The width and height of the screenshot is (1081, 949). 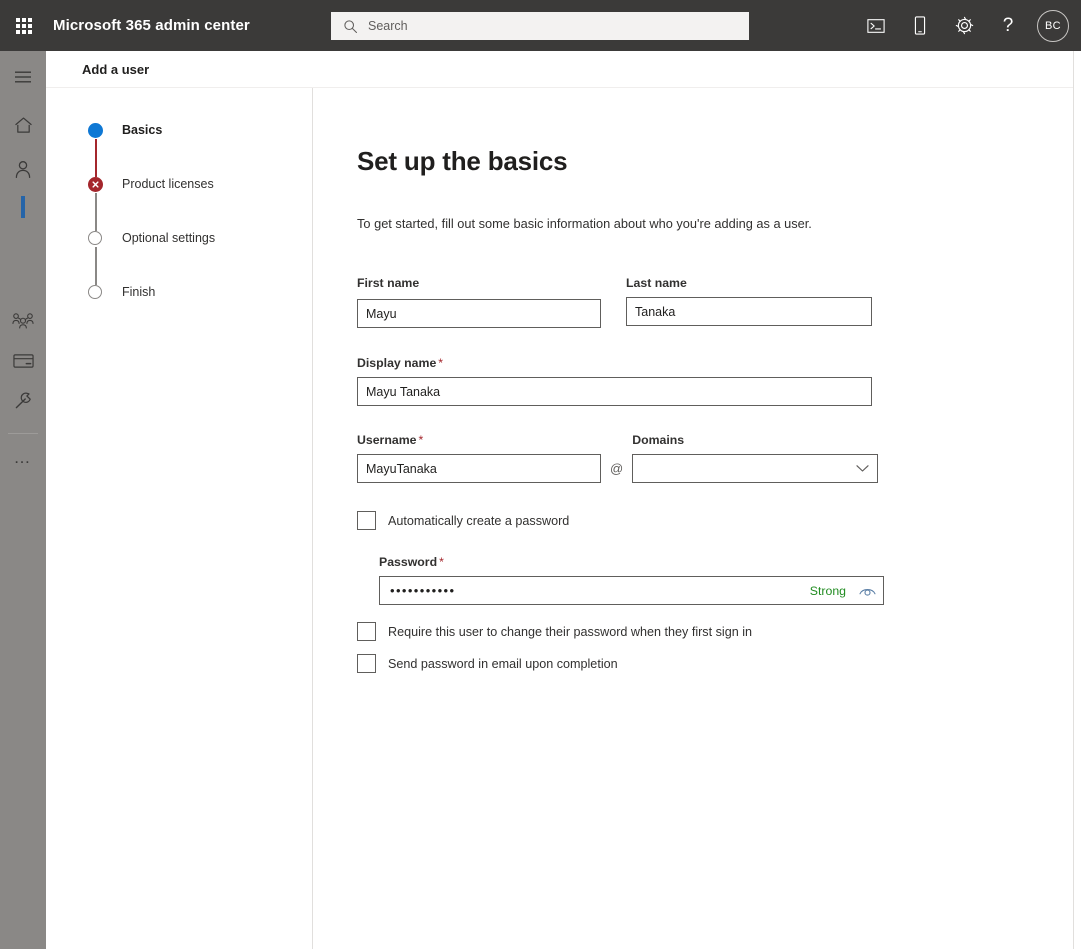 I want to click on password-input: ••••••••••• Strong, so click(x=631, y=590).